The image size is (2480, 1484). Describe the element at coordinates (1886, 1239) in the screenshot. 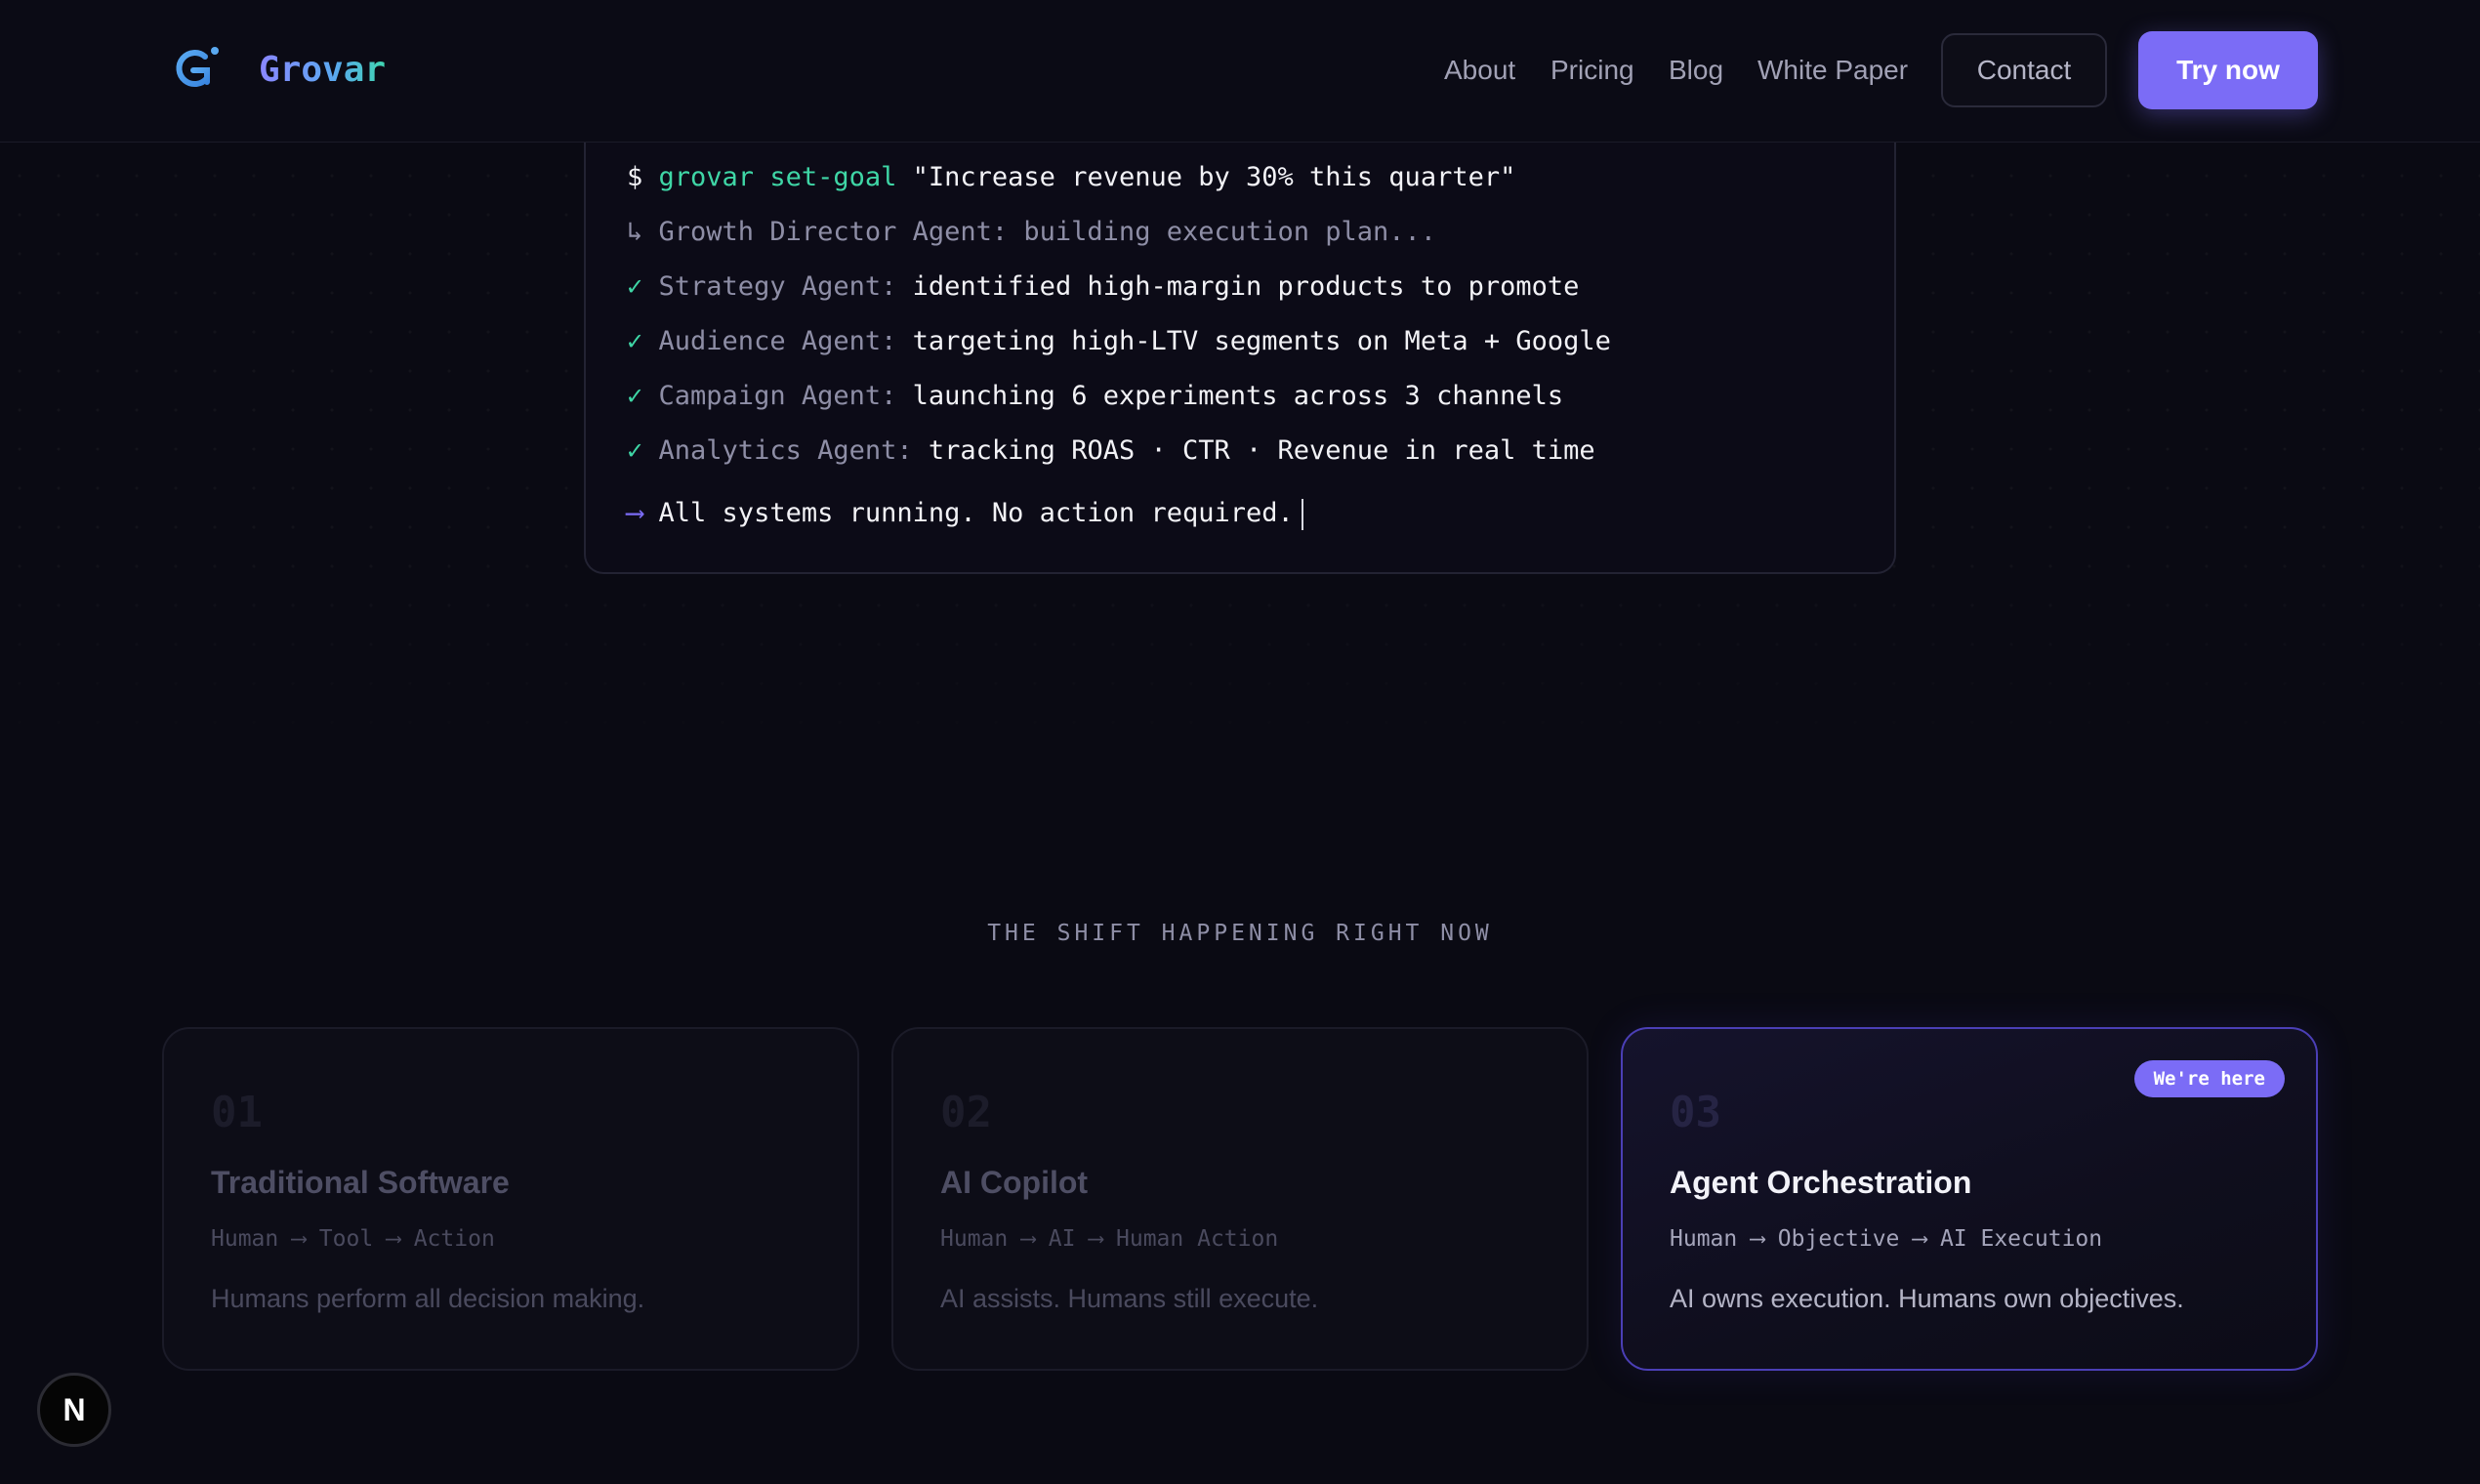

I see `card-flow: Human ⟶ Objective ⟶ AI Execution` at that location.